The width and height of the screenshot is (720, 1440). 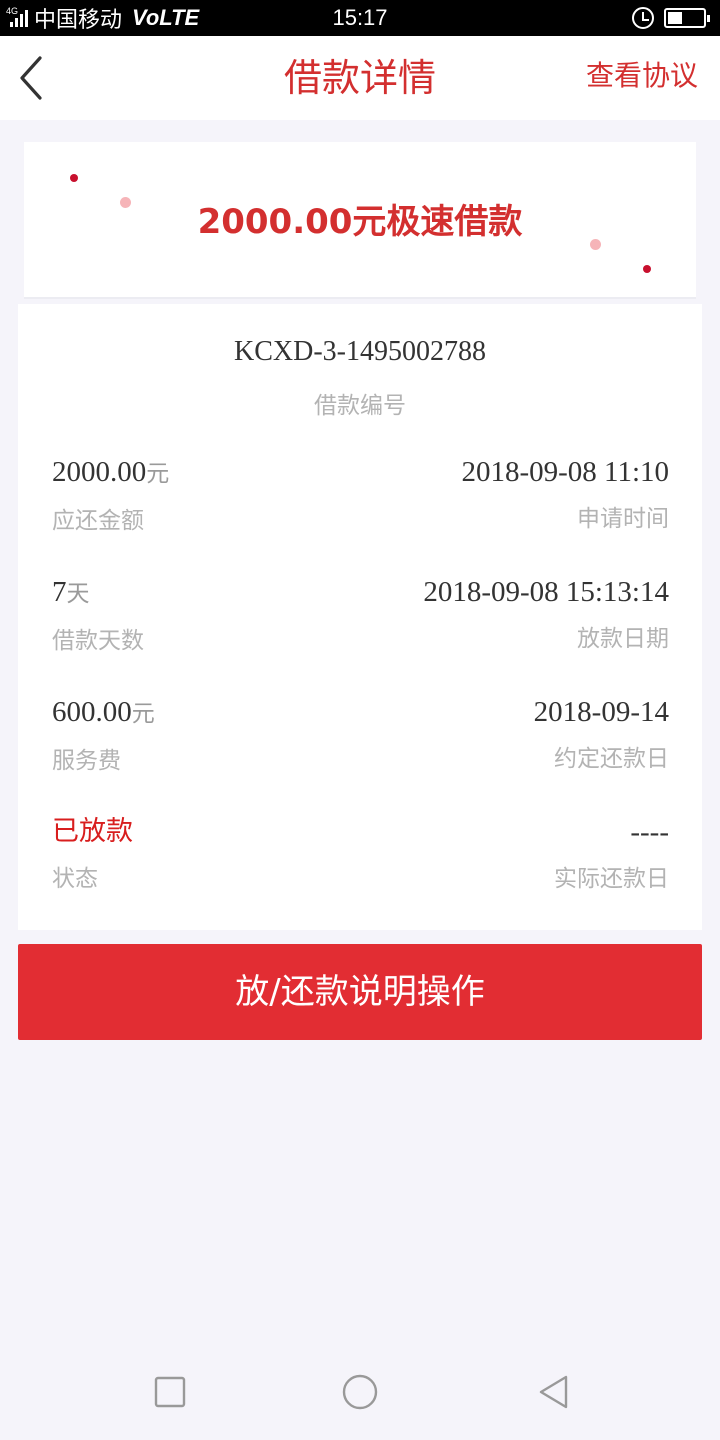 What do you see at coordinates (546, 592) in the screenshot?
I see `disburse-date-value: 2018-09-08 15:13:14` at bounding box center [546, 592].